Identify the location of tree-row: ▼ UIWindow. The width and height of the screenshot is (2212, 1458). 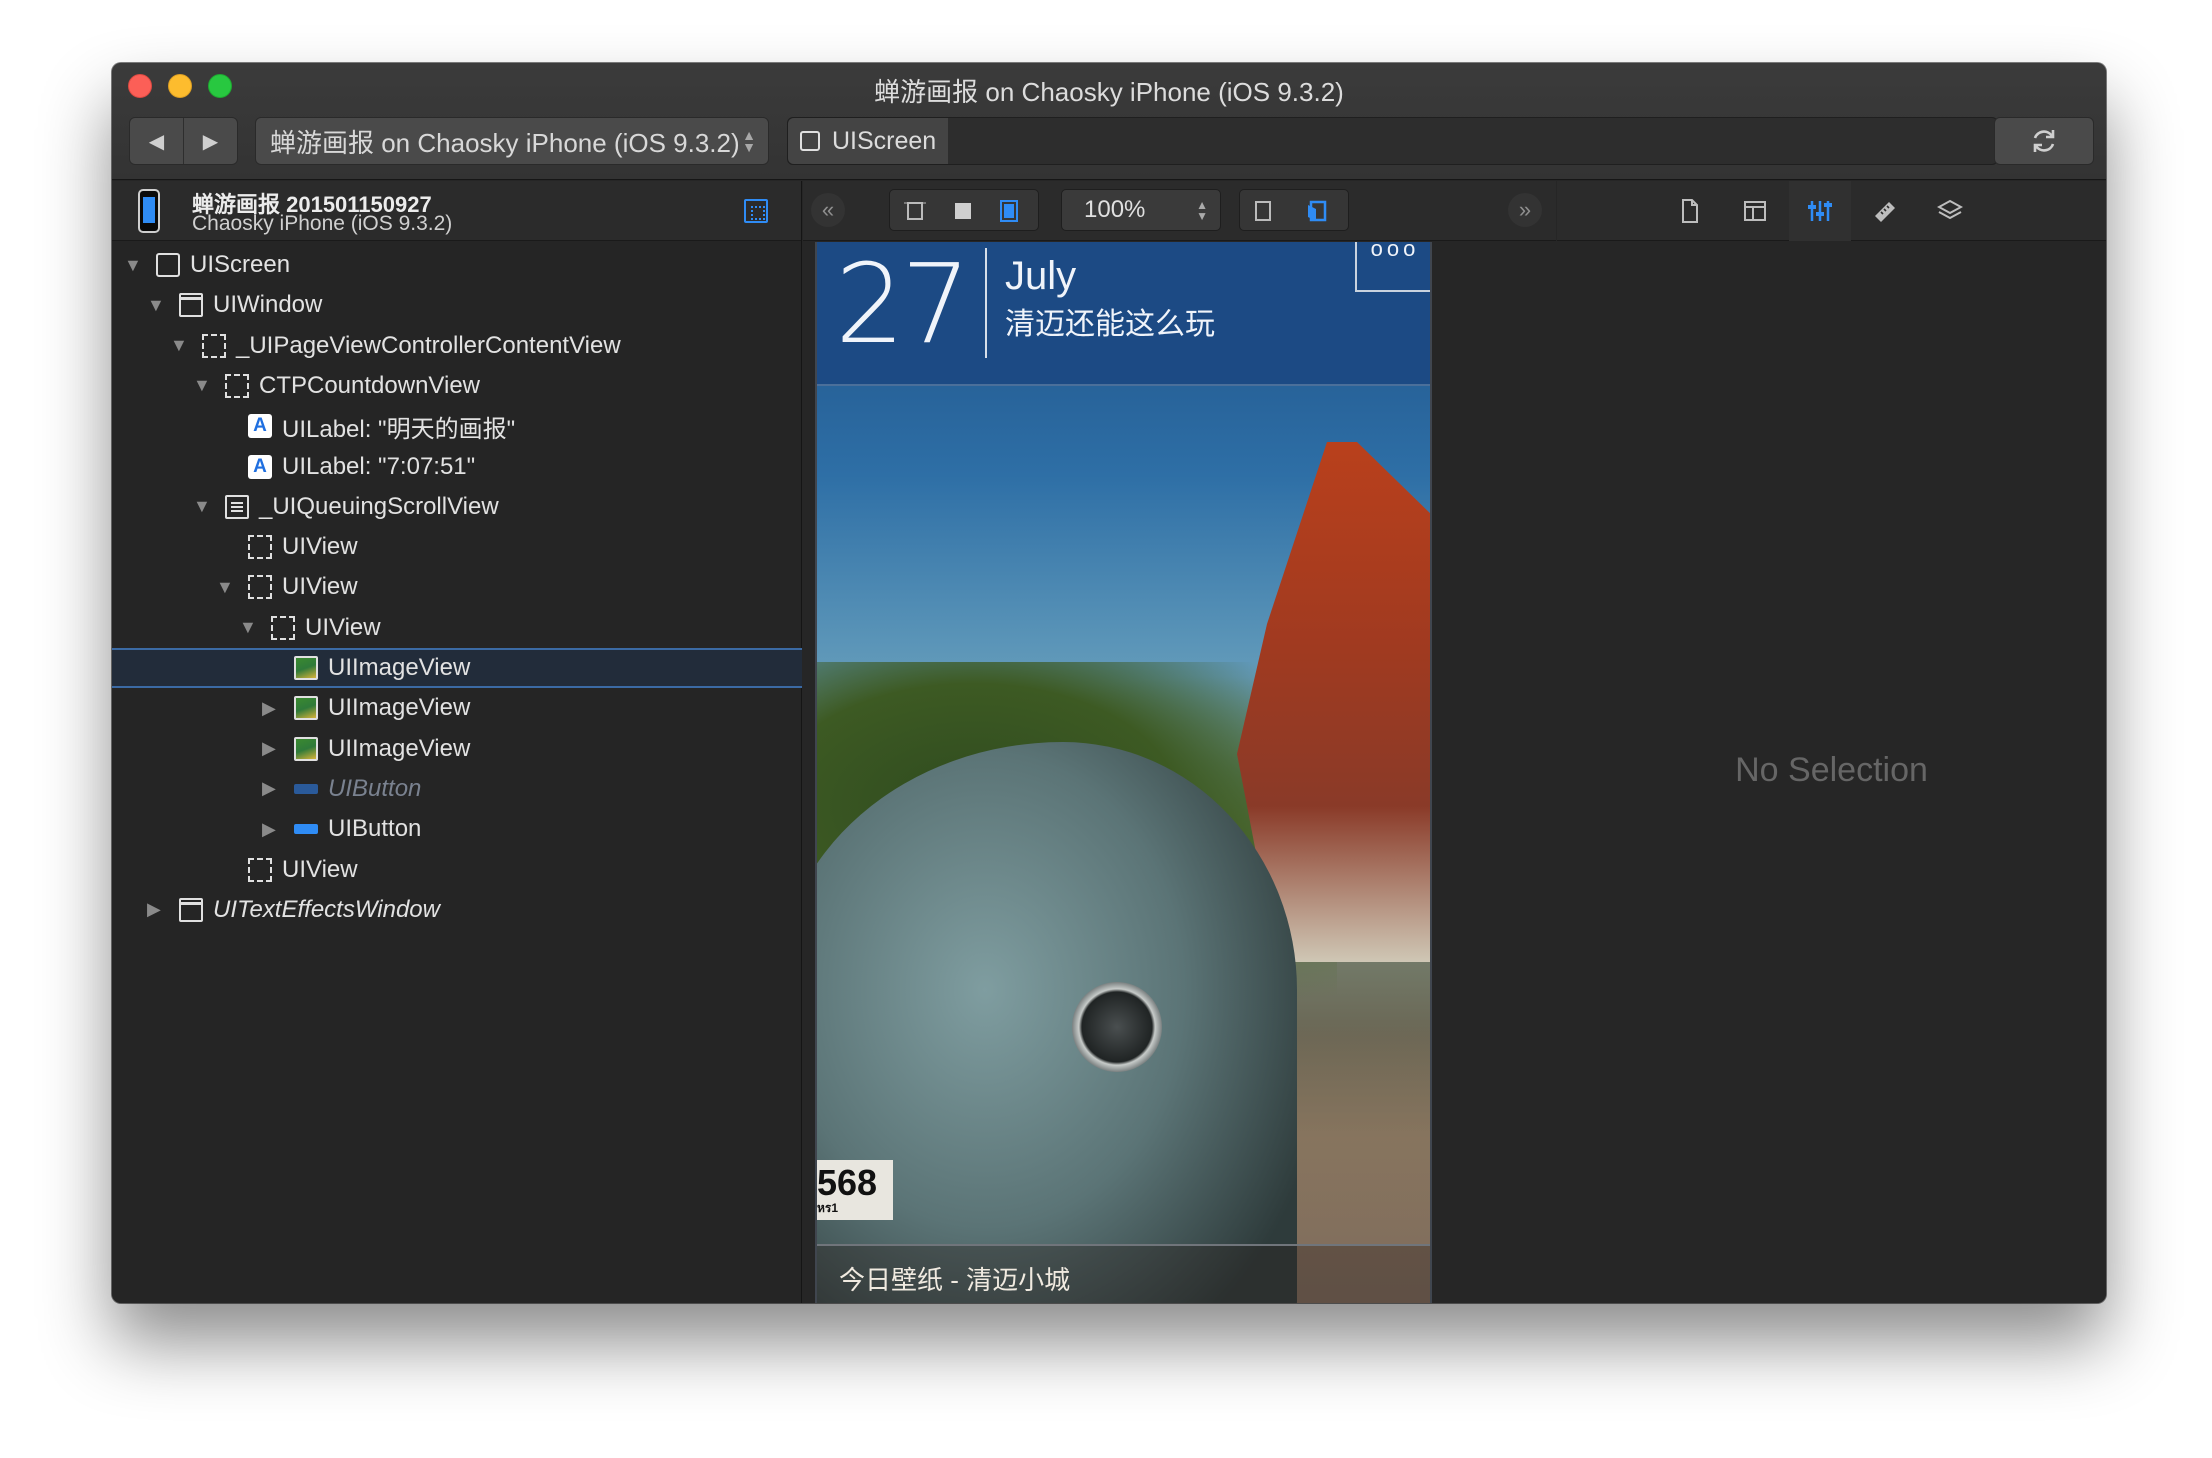
(457, 305).